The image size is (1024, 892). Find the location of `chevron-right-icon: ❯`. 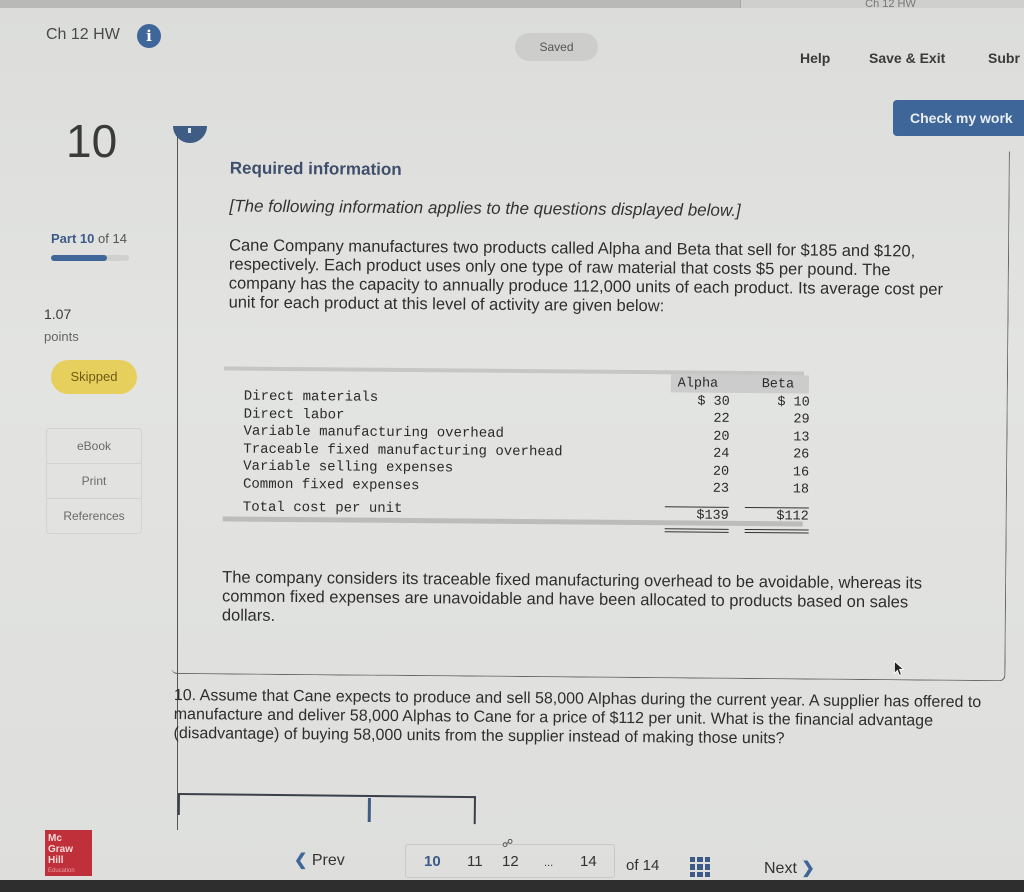

chevron-right-icon: ❯ is located at coordinates (808, 868).